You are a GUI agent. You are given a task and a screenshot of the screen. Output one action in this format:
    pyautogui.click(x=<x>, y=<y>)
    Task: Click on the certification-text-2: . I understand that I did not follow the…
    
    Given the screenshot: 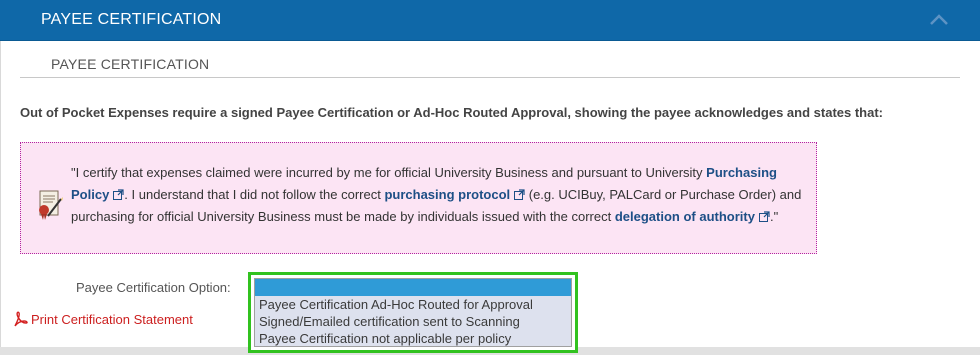 What is the action you would take?
    pyautogui.click(x=254, y=194)
    